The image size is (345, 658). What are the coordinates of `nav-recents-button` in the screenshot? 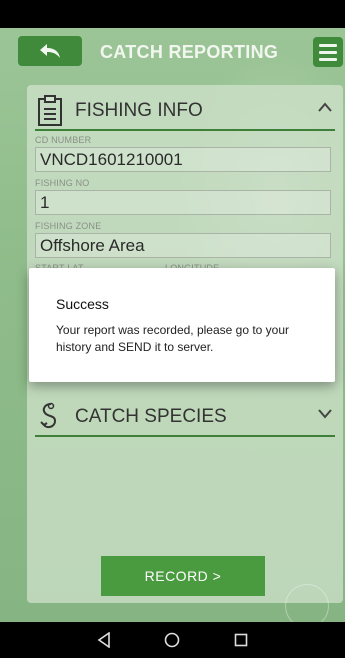 It's located at (241, 640).